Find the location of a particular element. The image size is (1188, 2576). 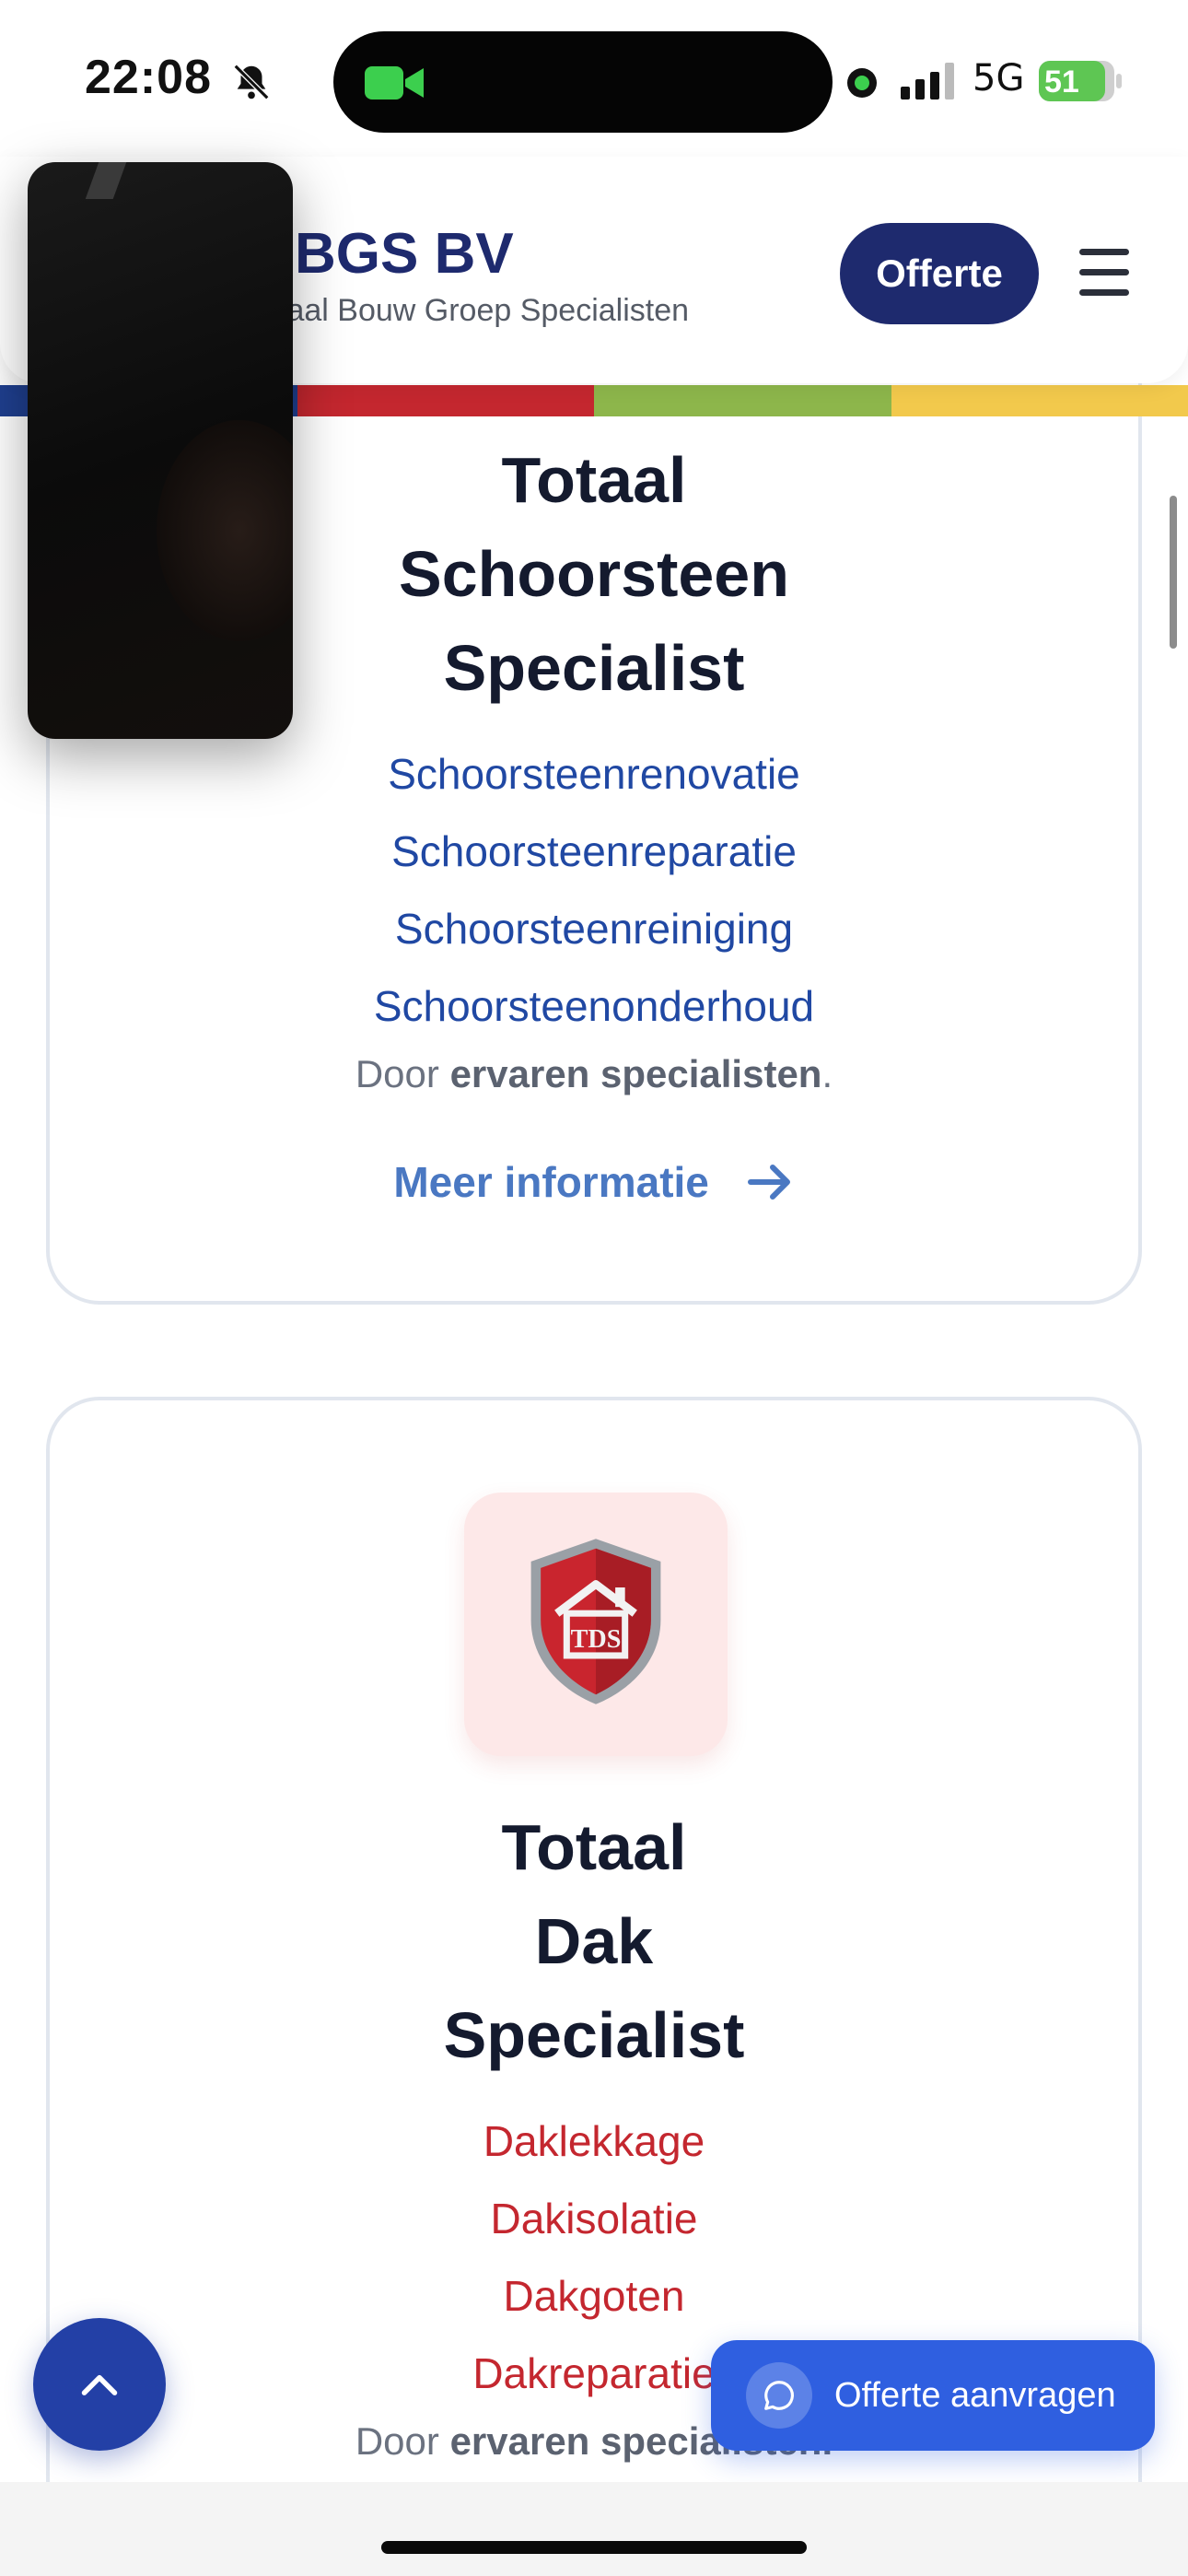

service-link: Schoorsteenreparatie is located at coordinates (594, 851).